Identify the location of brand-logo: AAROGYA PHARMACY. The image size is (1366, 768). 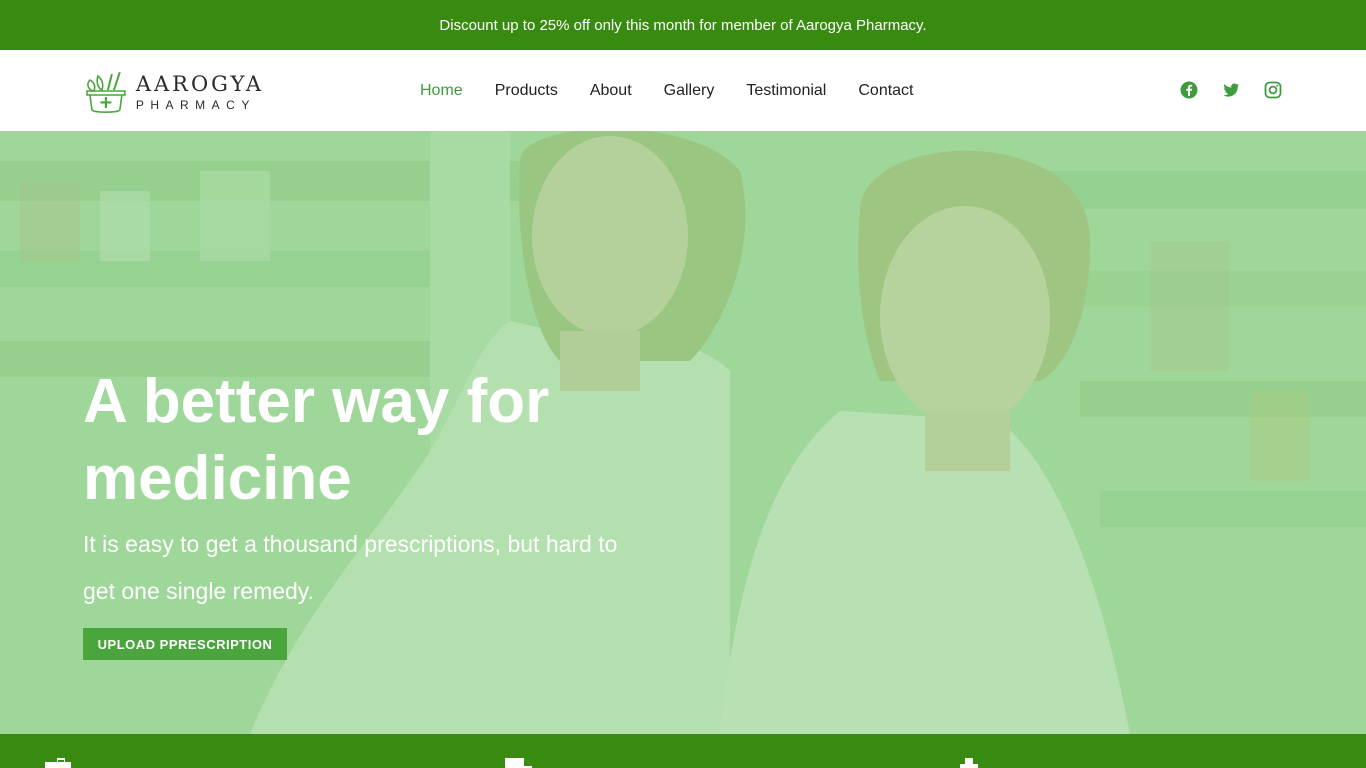
(174, 92).